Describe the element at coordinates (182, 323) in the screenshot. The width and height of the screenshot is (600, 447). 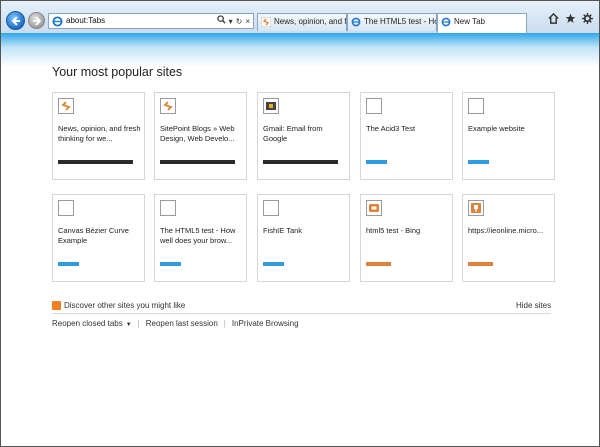
I see `reopen-last-session-link: Reopen last session` at that location.